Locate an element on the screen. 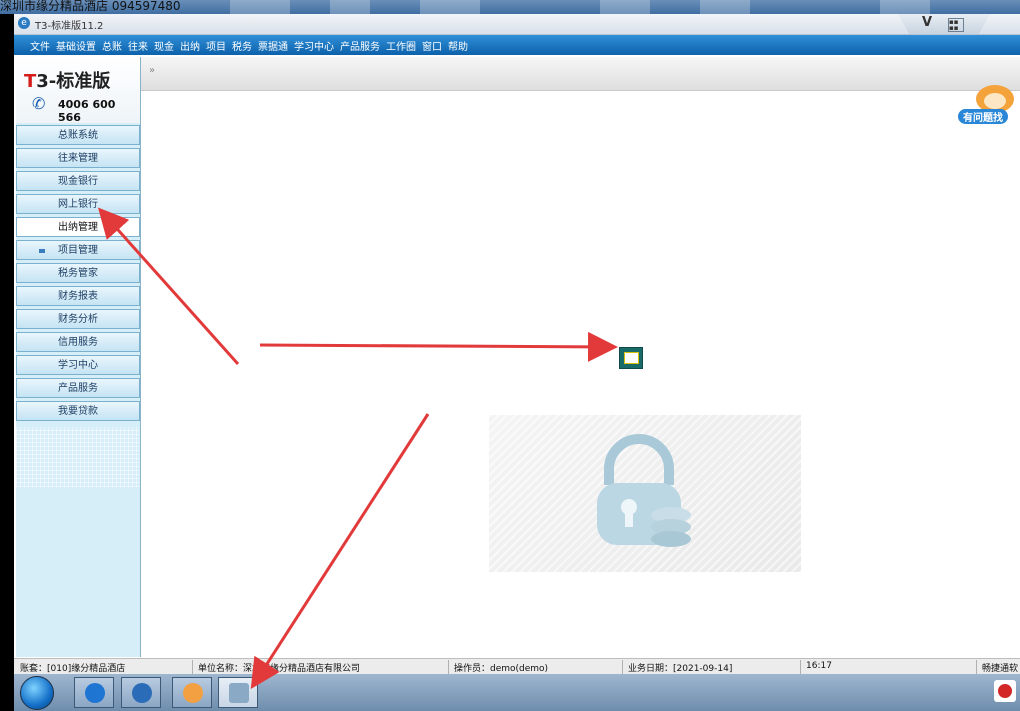  lock-icon is located at coordinates (644, 490).